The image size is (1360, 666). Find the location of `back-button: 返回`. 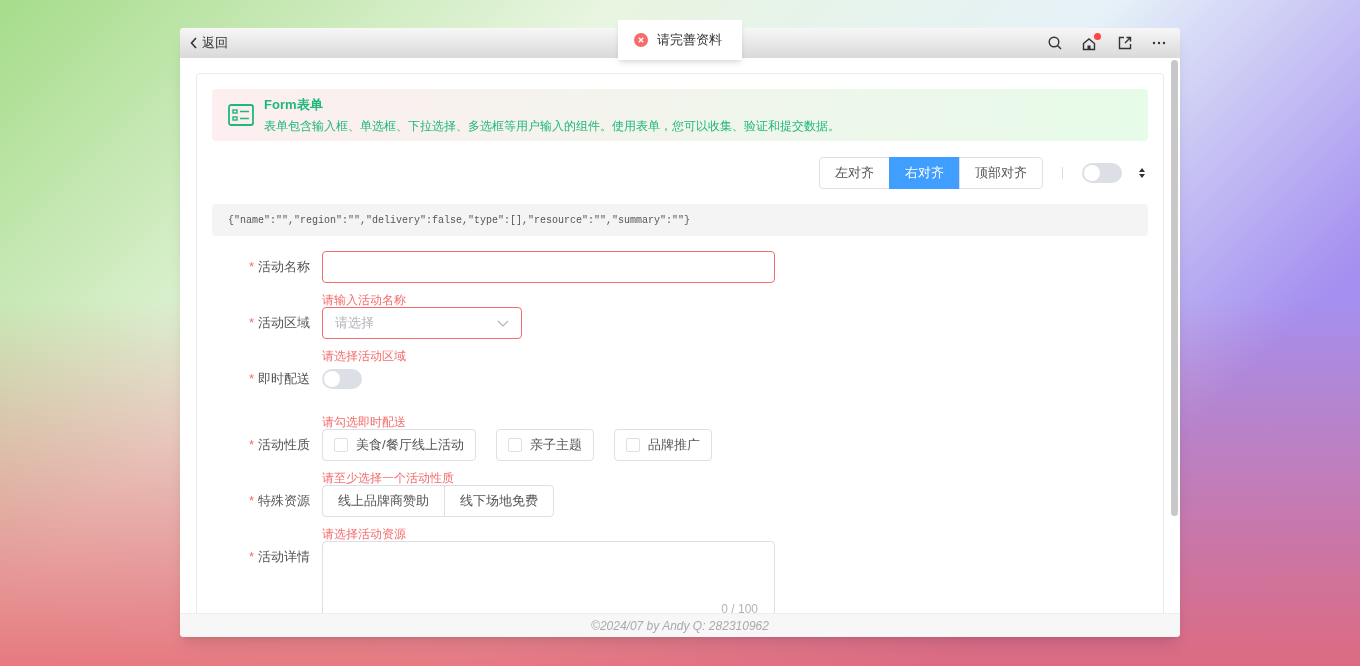

back-button: 返回 is located at coordinates (209, 43).